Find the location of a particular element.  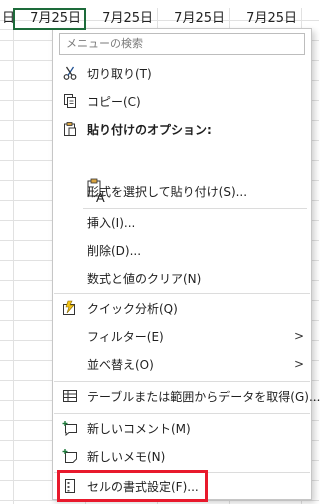

menu-item-label: クイック分析(Q) is located at coordinates (132, 308).